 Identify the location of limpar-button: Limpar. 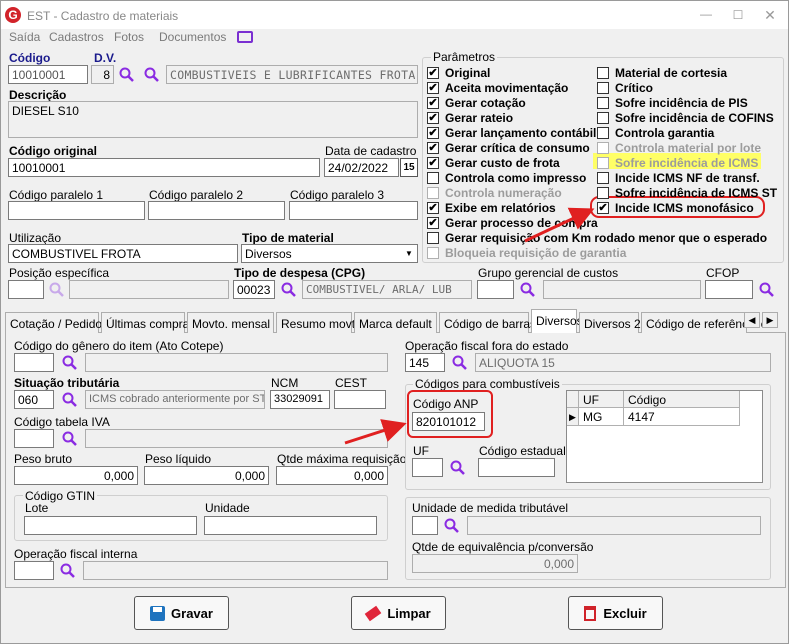
(398, 613).